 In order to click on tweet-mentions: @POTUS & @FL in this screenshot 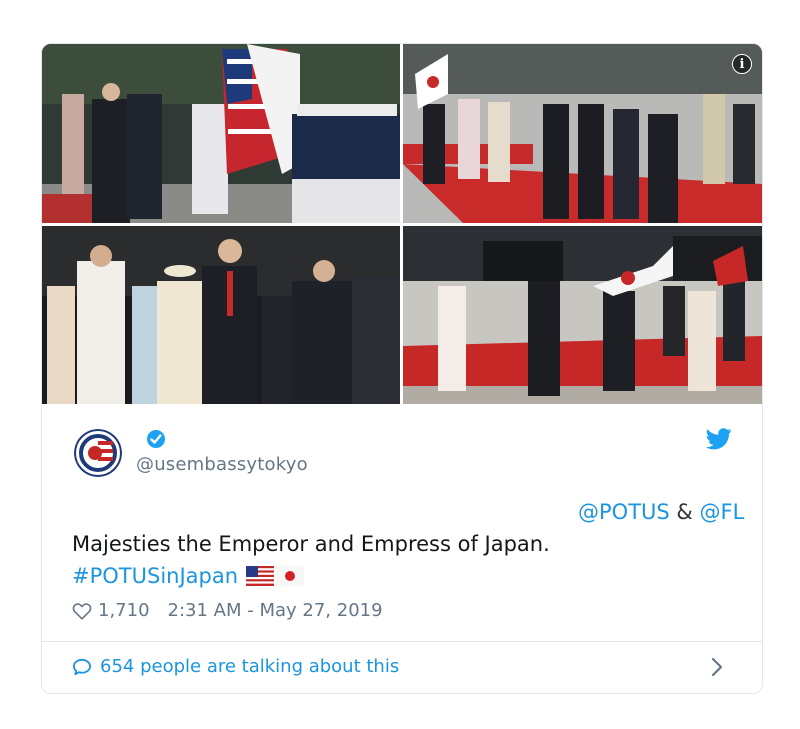, I will do `click(661, 512)`.